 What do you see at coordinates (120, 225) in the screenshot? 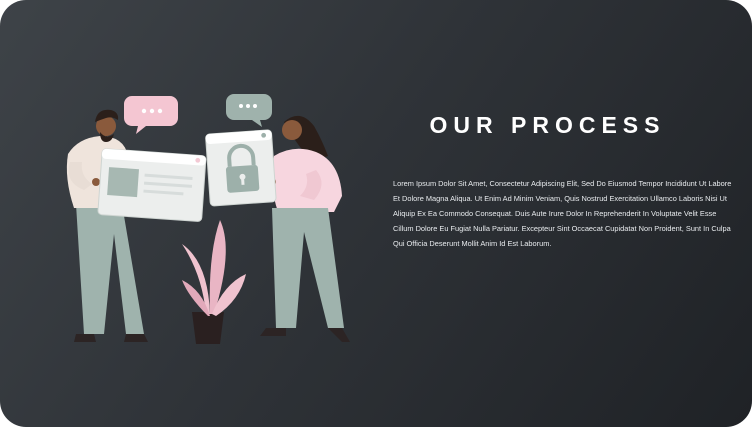
I see `man-figure` at bounding box center [120, 225].